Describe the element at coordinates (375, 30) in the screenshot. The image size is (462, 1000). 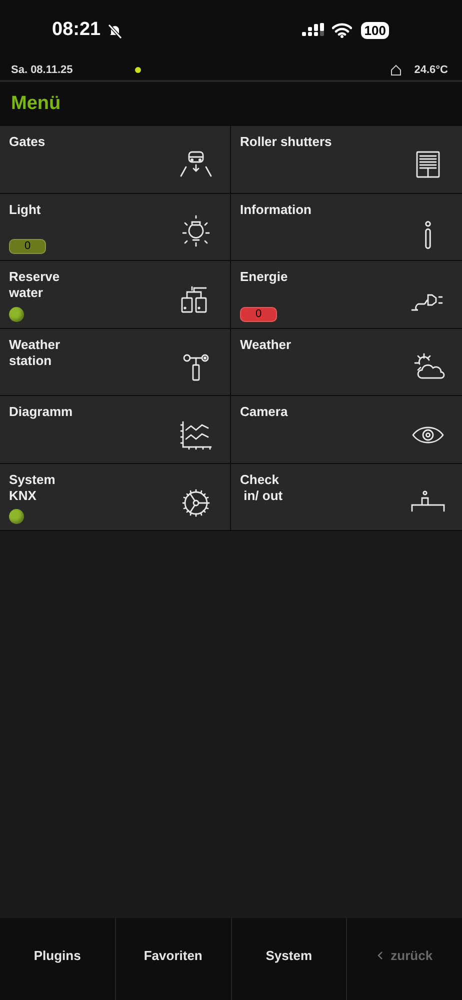
I see `battery-level: 100` at that location.